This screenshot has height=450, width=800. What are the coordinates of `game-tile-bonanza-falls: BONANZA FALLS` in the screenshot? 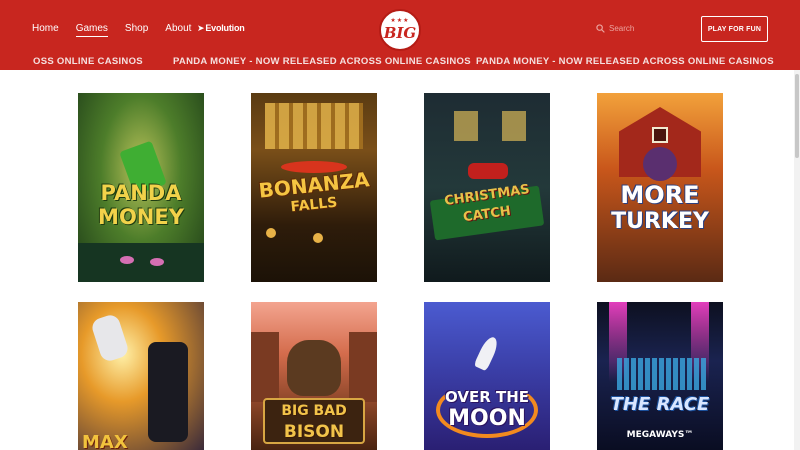 It's located at (314, 187).